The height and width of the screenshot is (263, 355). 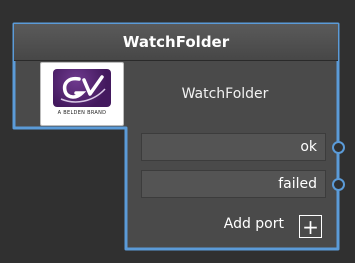 I want to click on node-label: WatchFolder, so click(x=225, y=94).